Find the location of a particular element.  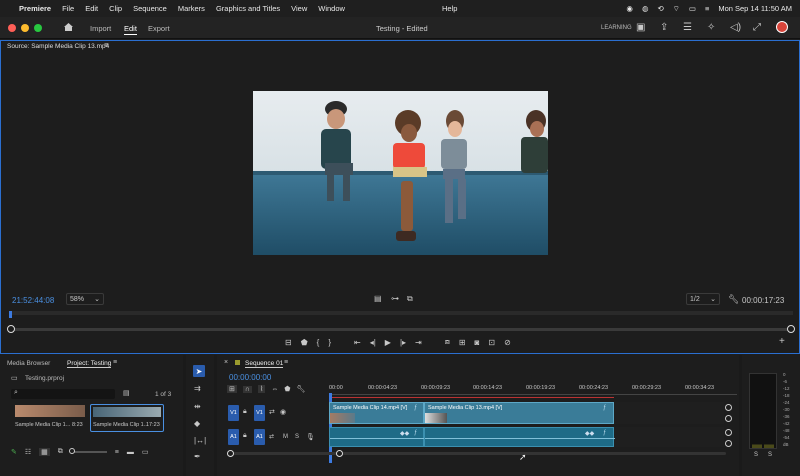

microphone-icon: 🎙︎ is located at coordinates (310, 437).